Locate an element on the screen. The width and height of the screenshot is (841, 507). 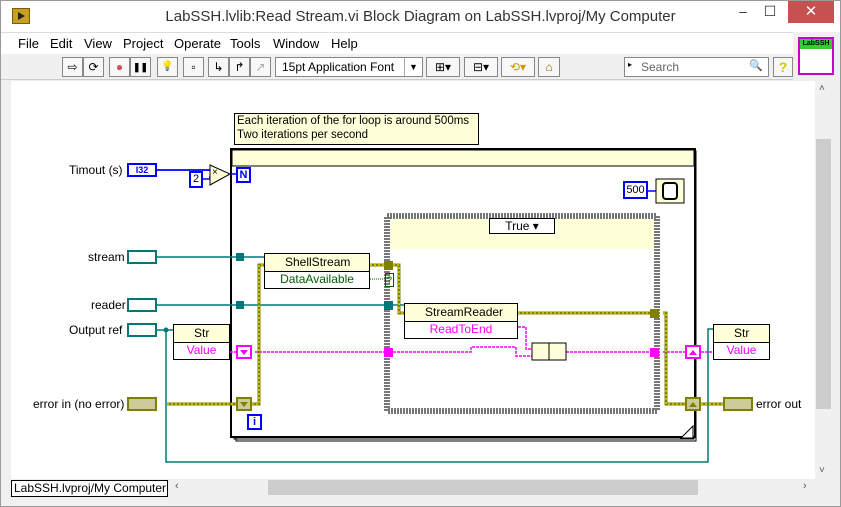
reader-tunnel is located at coordinates (240, 305).